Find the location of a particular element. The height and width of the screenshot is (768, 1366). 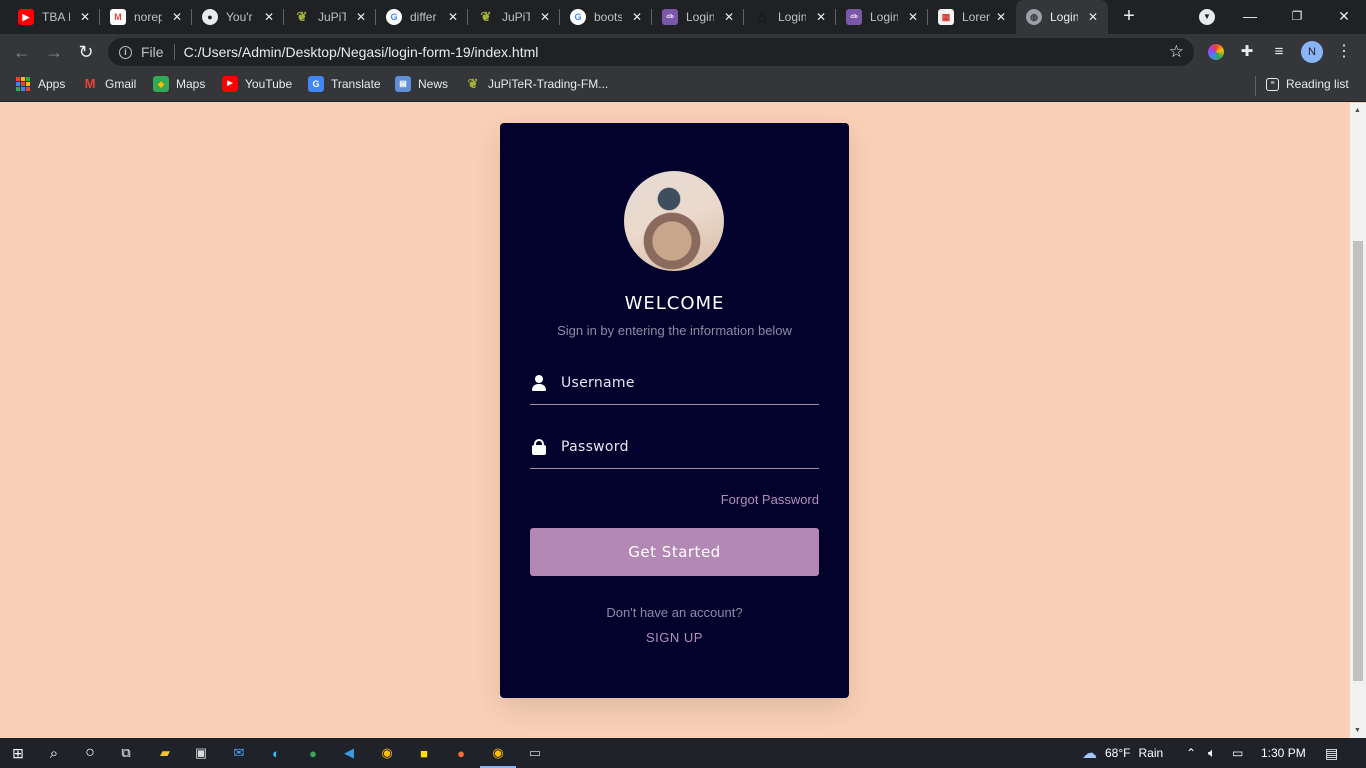

bookmark-star-icon: ☆ is located at coordinates (1176, 52).